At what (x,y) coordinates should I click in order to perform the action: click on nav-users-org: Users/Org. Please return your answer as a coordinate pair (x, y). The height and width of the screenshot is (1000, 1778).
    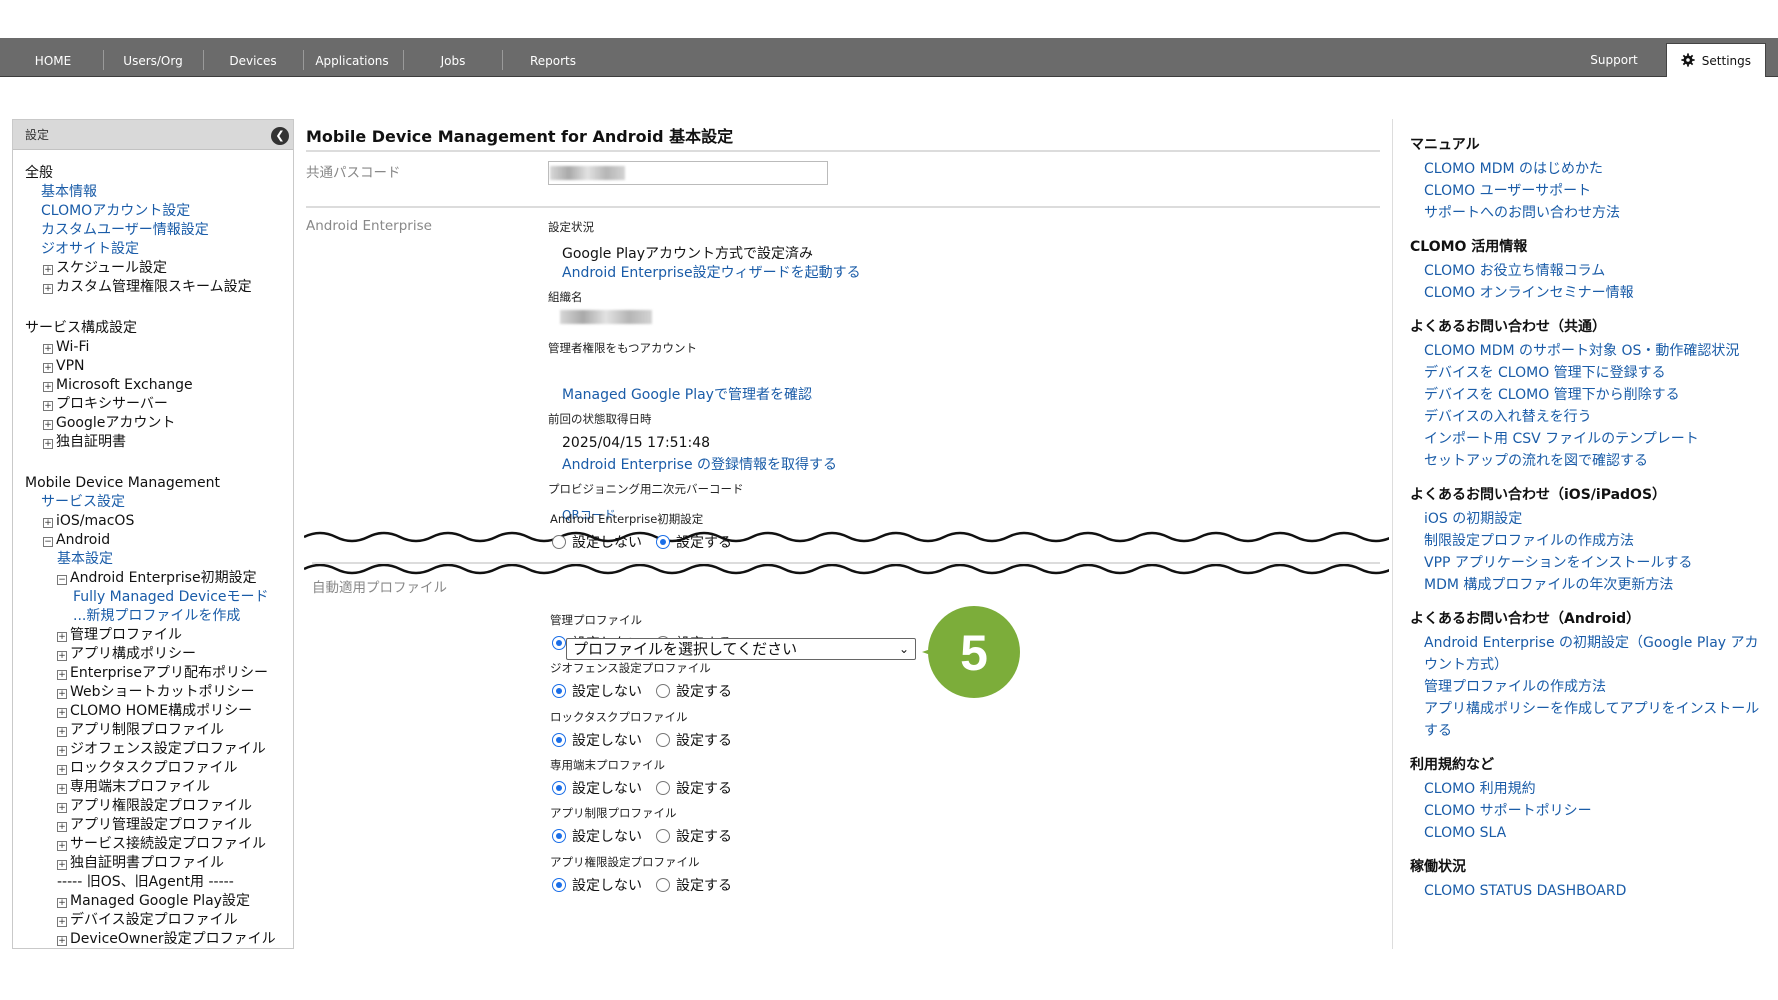
    Looking at the image, I should click on (153, 57).